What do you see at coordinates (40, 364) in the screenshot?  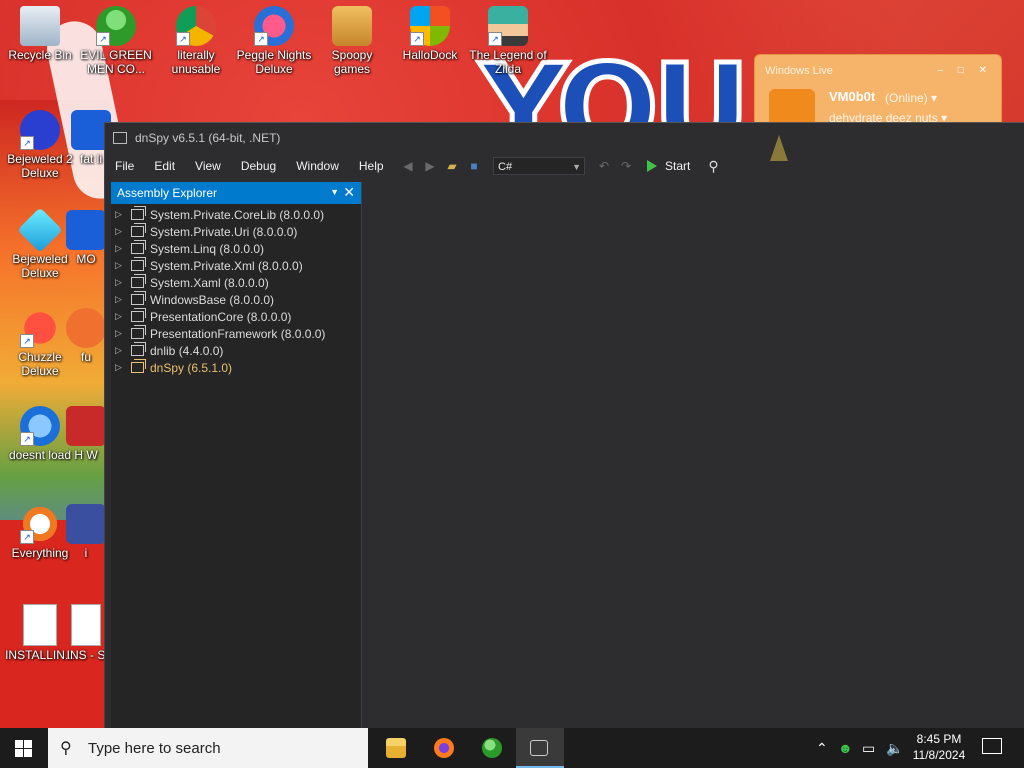 I see `desktop-icon-label: Chuzzle Deluxe` at bounding box center [40, 364].